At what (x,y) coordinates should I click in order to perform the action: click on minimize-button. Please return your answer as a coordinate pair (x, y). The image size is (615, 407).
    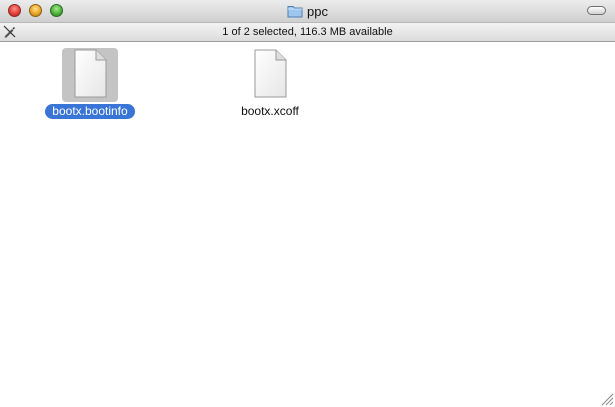
    Looking at the image, I should click on (35, 10).